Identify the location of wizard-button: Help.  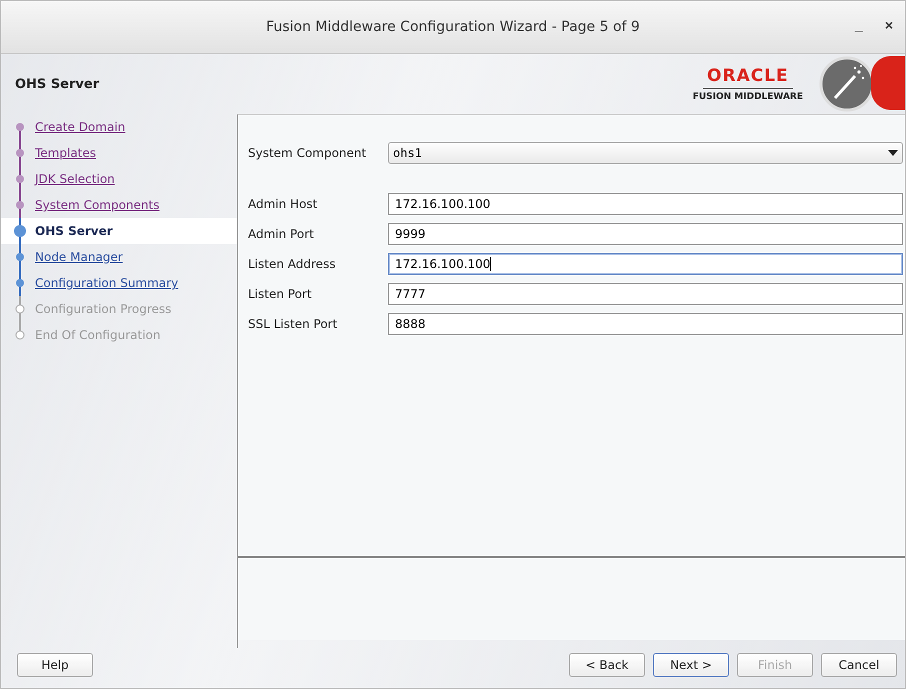
(55, 665).